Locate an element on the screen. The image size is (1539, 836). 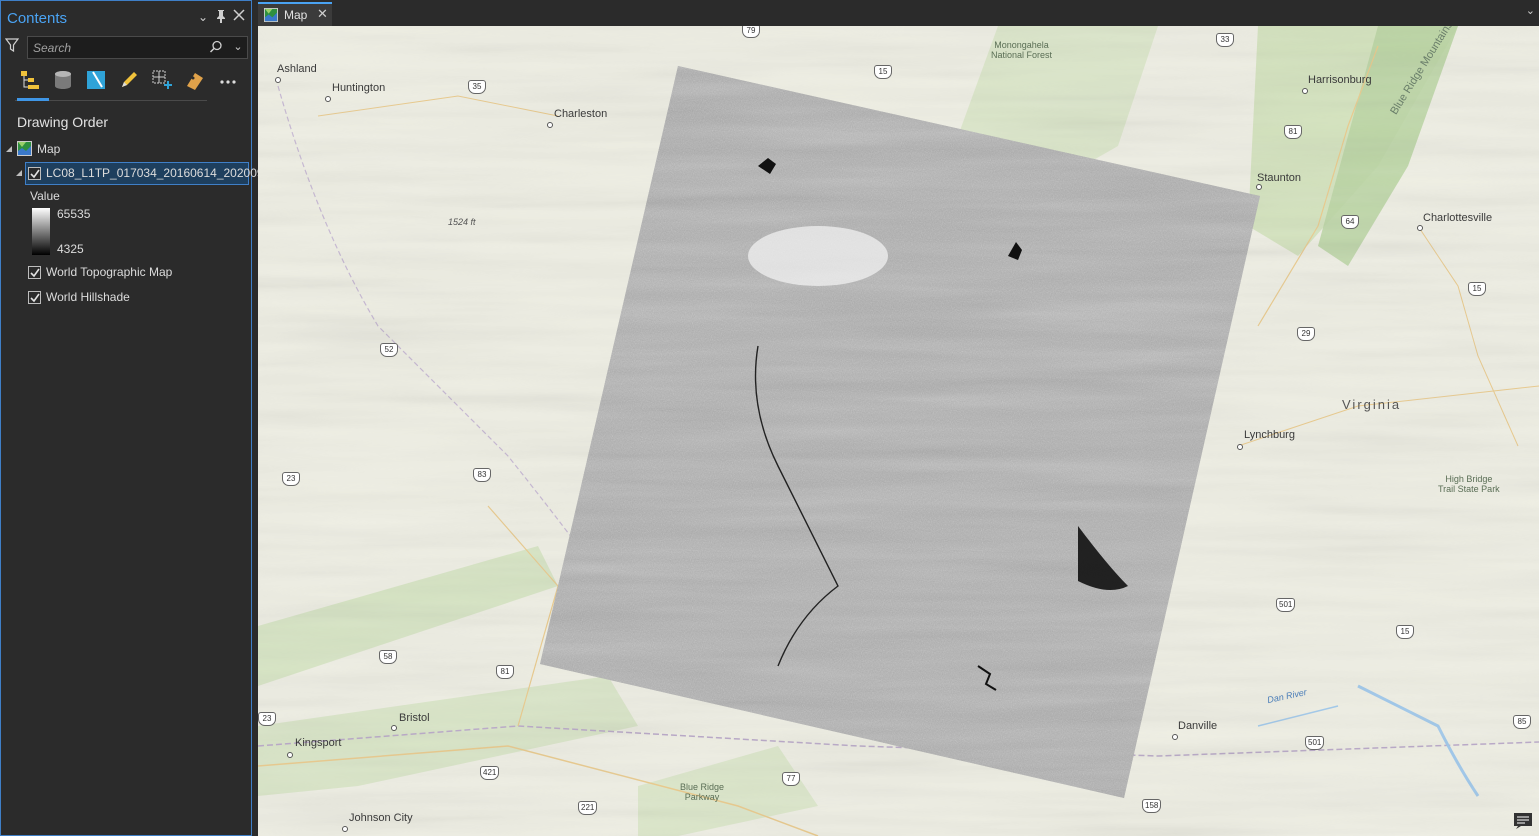
place-label: Kingsport is located at coordinates (318, 743).